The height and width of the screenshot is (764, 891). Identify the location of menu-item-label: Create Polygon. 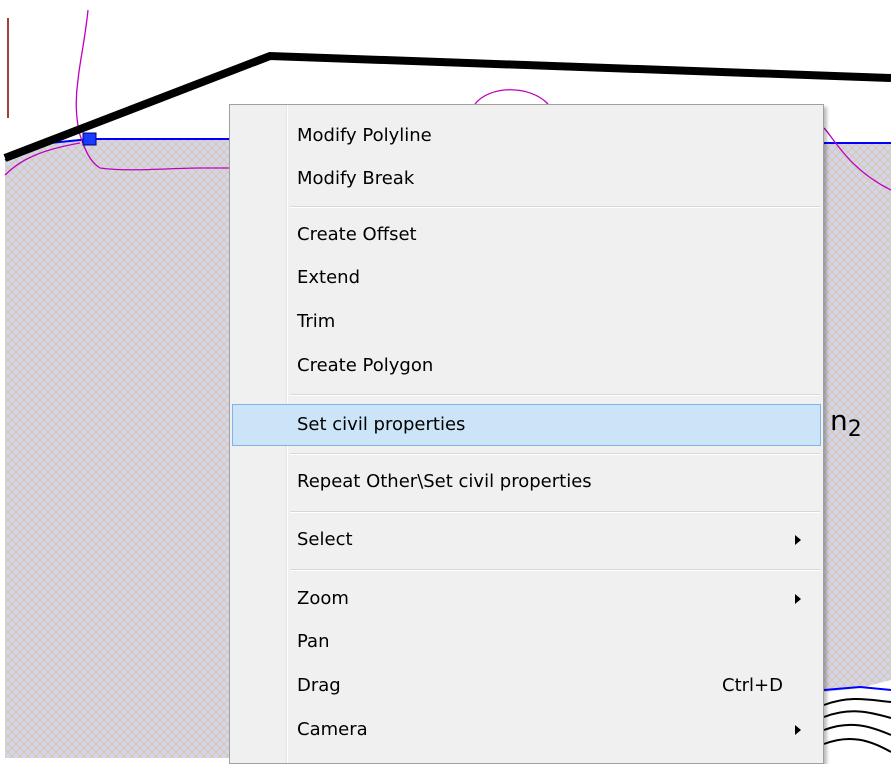
(365, 365).